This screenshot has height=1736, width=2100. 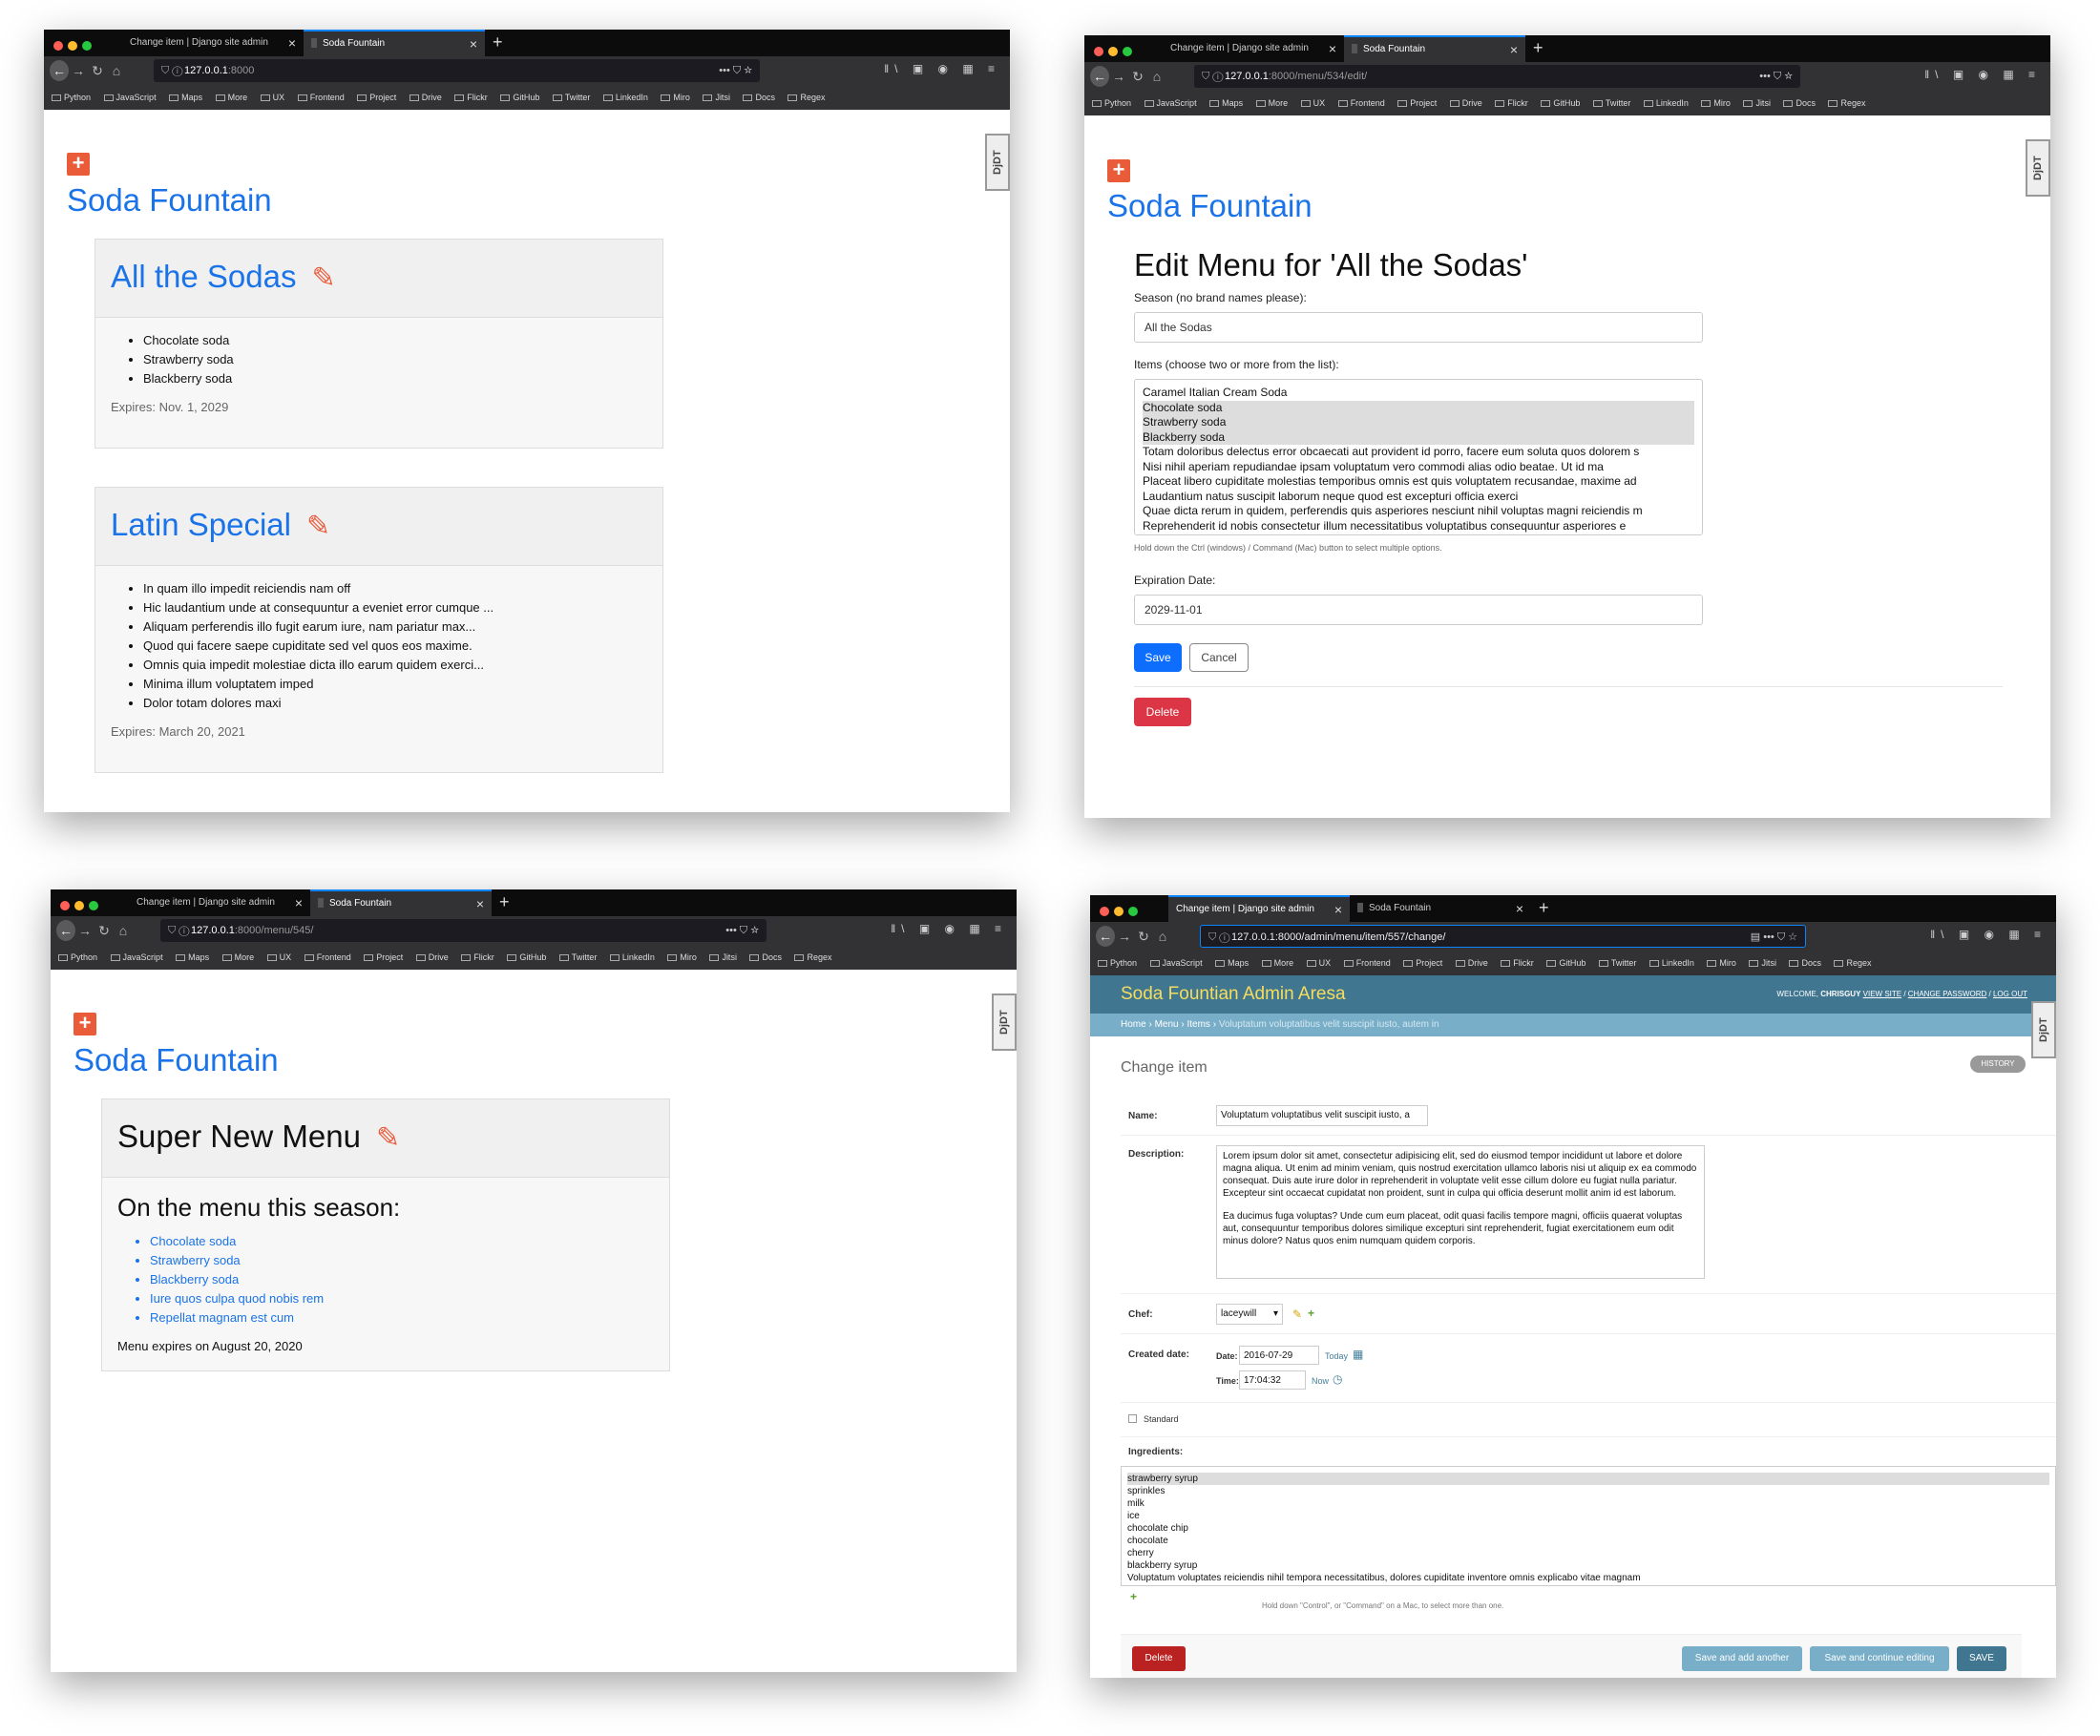 What do you see at coordinates (1249, 1314) in the screenshot?
I see `chef-select: laceywill ▾` at bounding box center [1249, 1314].